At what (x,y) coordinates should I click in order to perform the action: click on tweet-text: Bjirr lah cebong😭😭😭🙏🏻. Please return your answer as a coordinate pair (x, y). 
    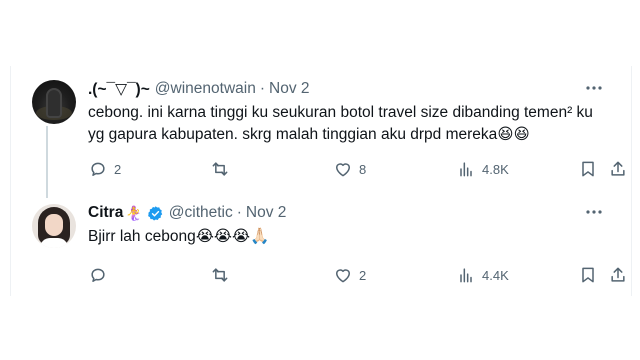
    Looking at the image, I should click on (179, 236).